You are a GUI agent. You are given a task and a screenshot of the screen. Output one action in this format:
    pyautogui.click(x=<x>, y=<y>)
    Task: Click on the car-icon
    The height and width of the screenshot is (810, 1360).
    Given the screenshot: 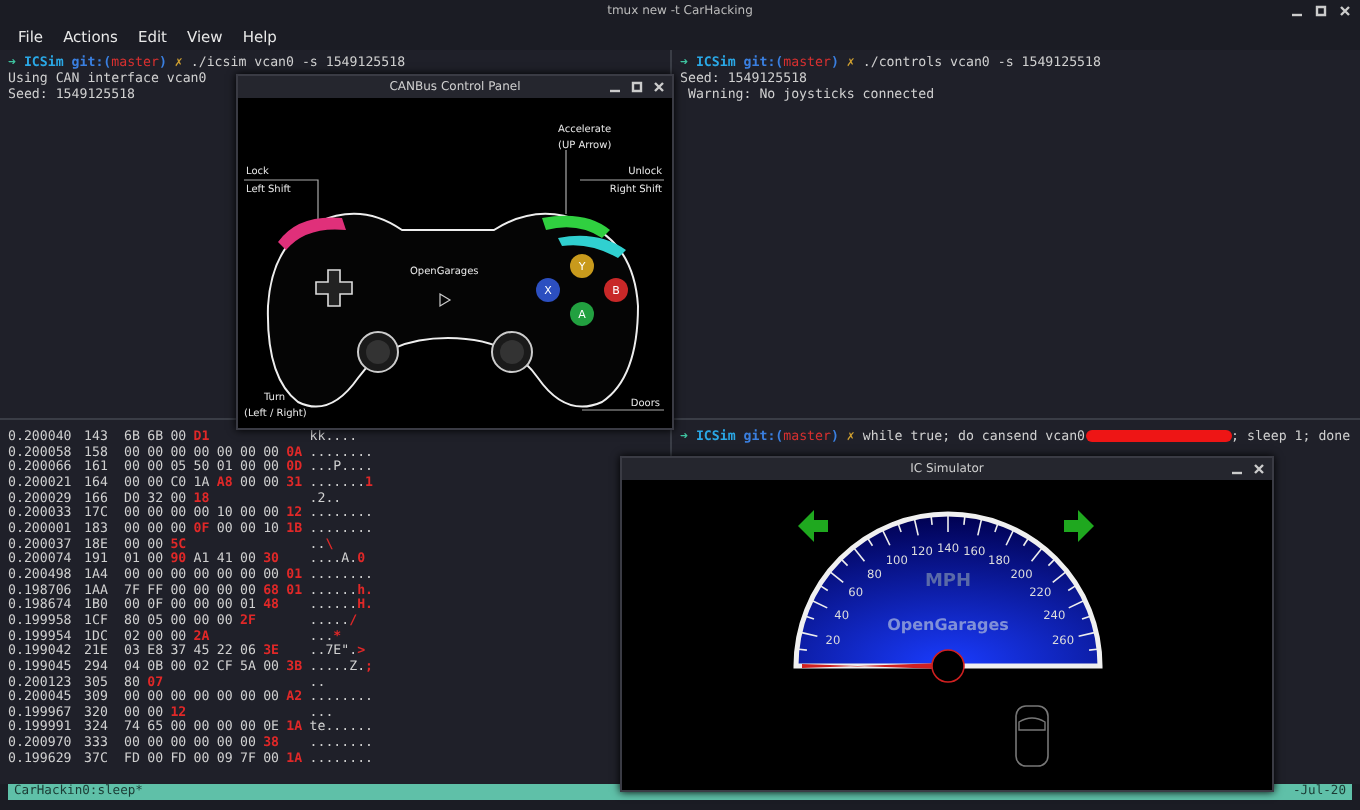 What is the action you would take?
    pyautogui.click(x=1032, y=736)
    